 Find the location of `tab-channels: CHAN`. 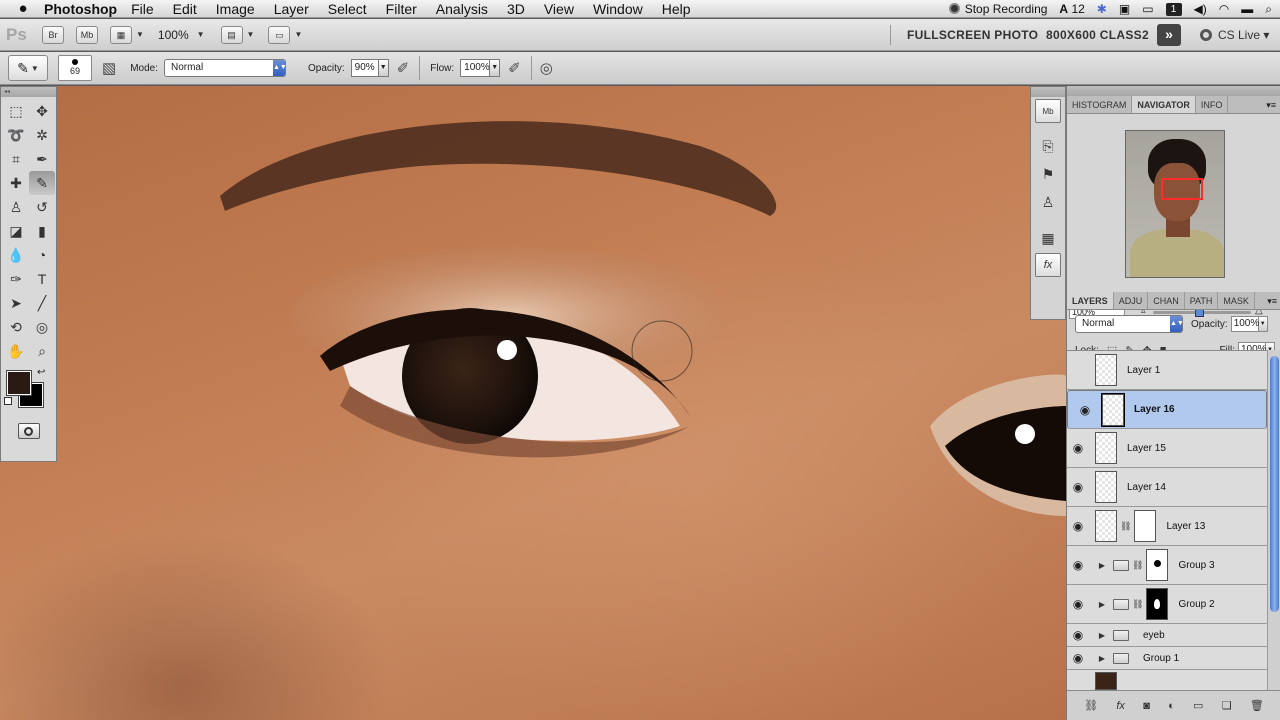

tab-channels: CHAN is located at coordinates (1166, 300).